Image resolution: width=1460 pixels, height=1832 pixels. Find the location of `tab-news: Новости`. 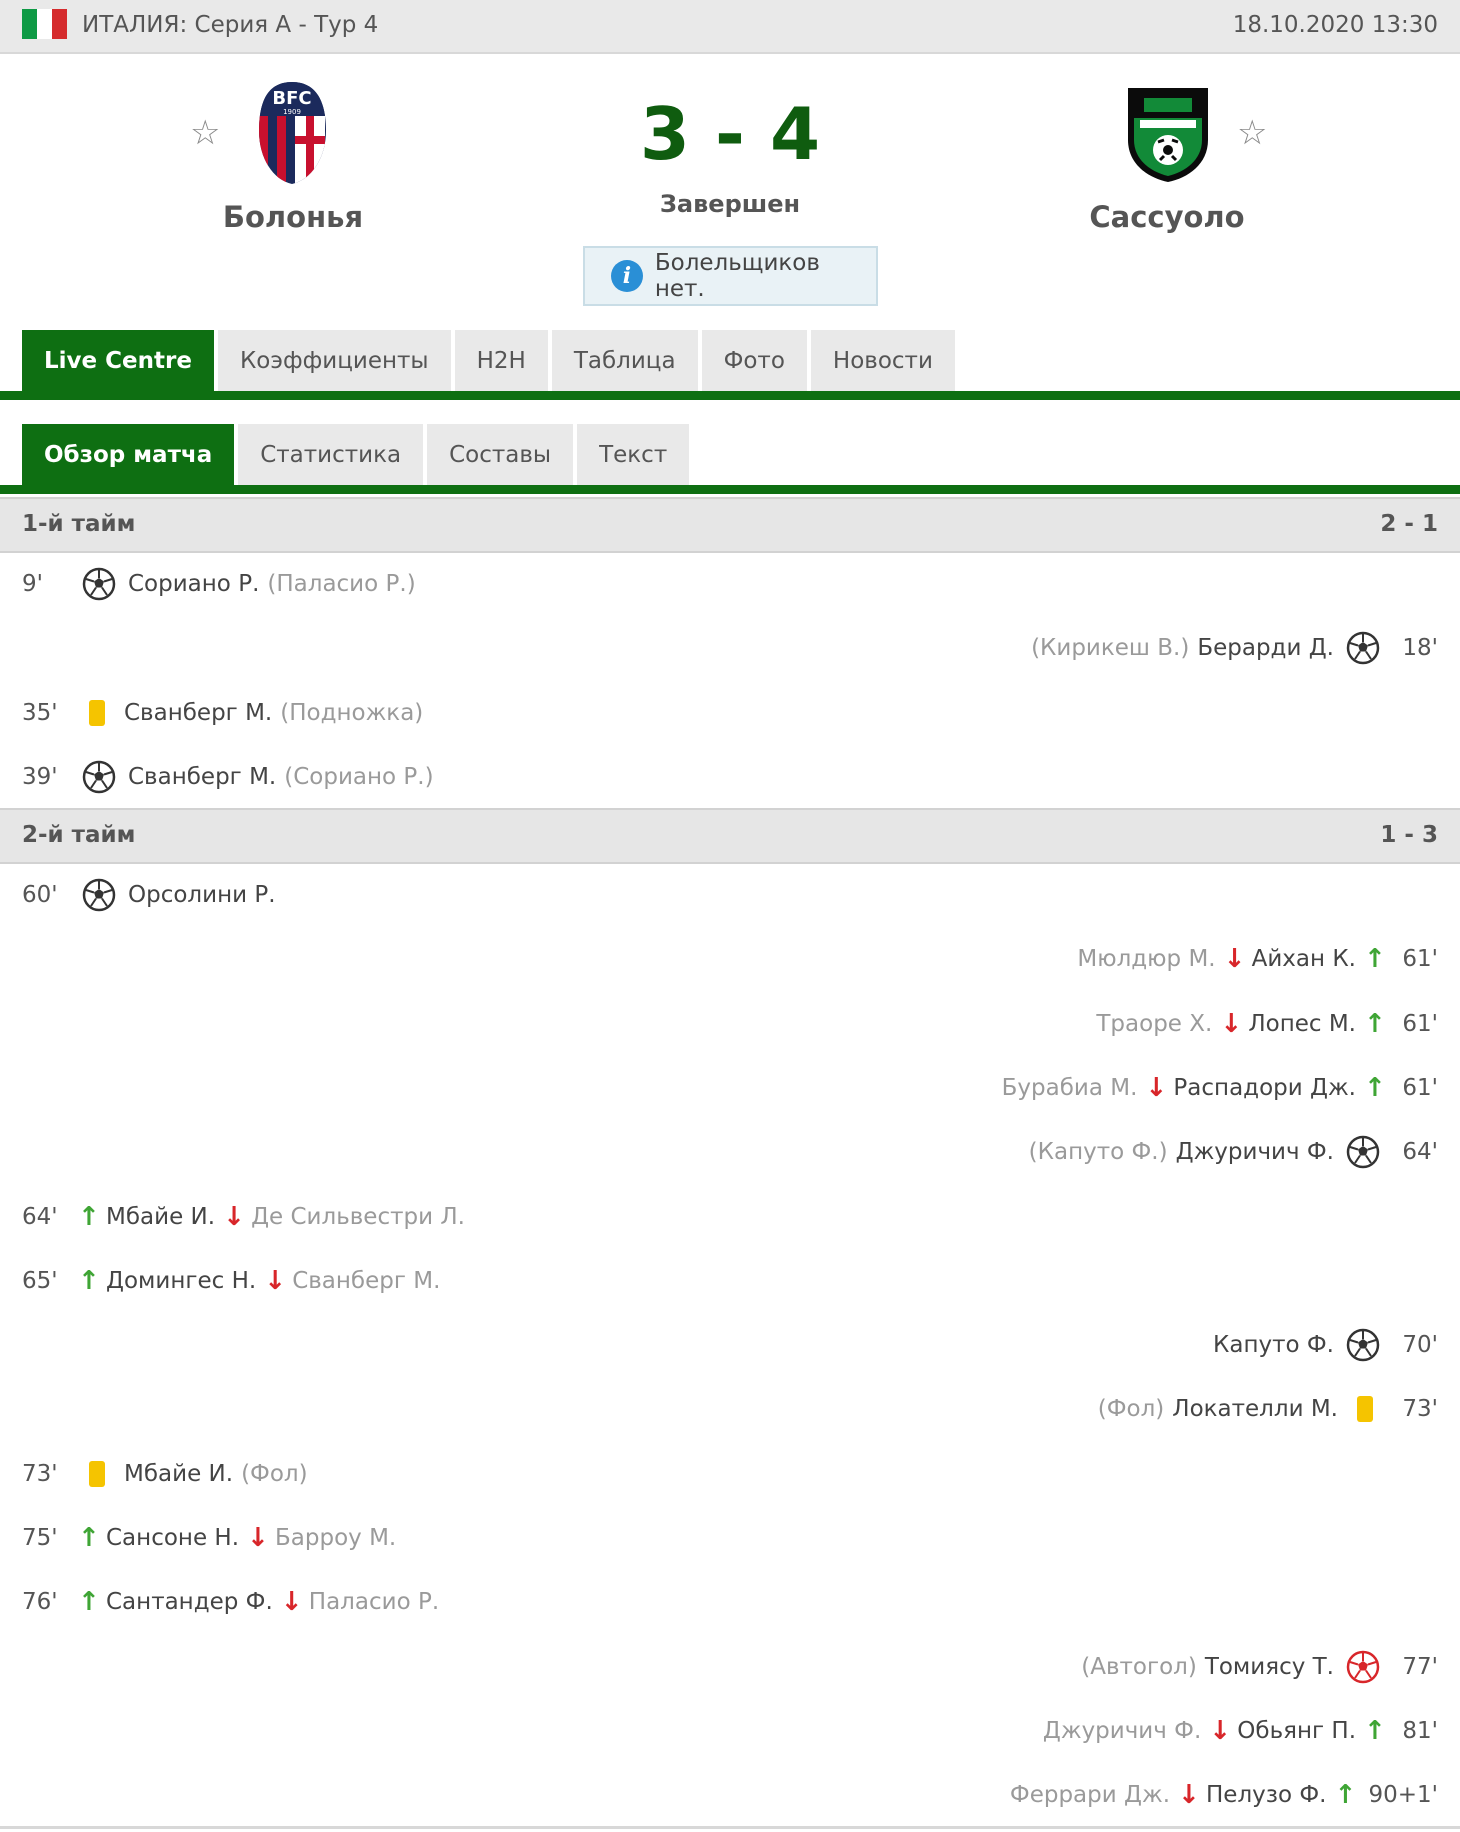

tab-news: Новости is located at coordinates (882, 360).